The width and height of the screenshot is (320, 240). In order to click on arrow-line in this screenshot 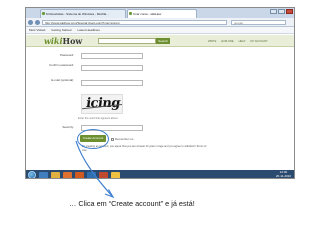, I will do `click(94, 168)`.